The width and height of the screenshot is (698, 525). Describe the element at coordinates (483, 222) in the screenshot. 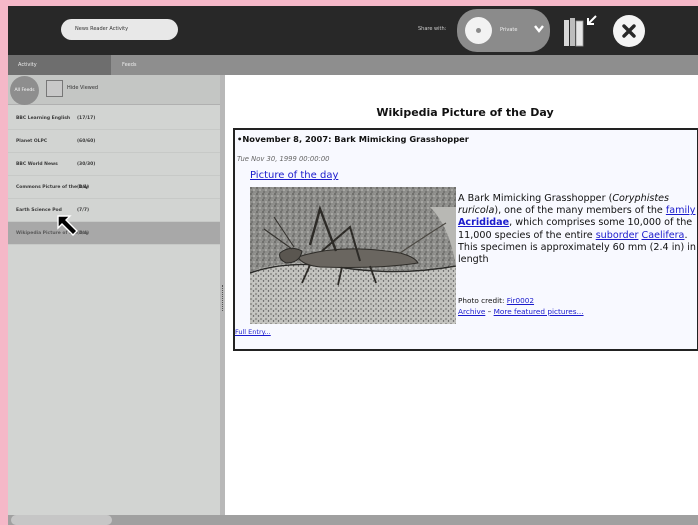

I see `acrididae-link: Acrididae` at that location.